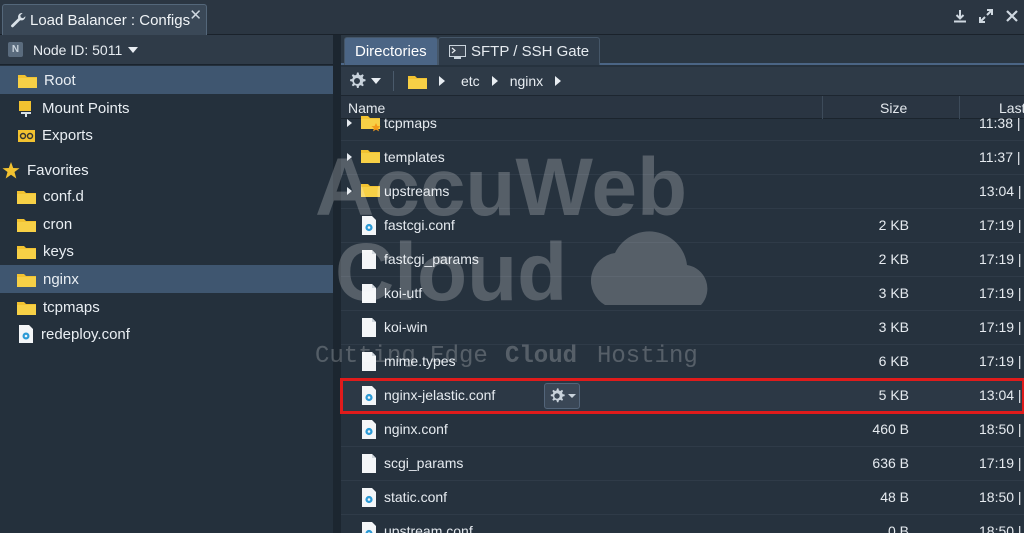 The height and width of the screenshot is (533, 1024). Describe the element at coordinates (494, 81) in the screenshot. I see `breadcrumb-arrow-icon` at that location.